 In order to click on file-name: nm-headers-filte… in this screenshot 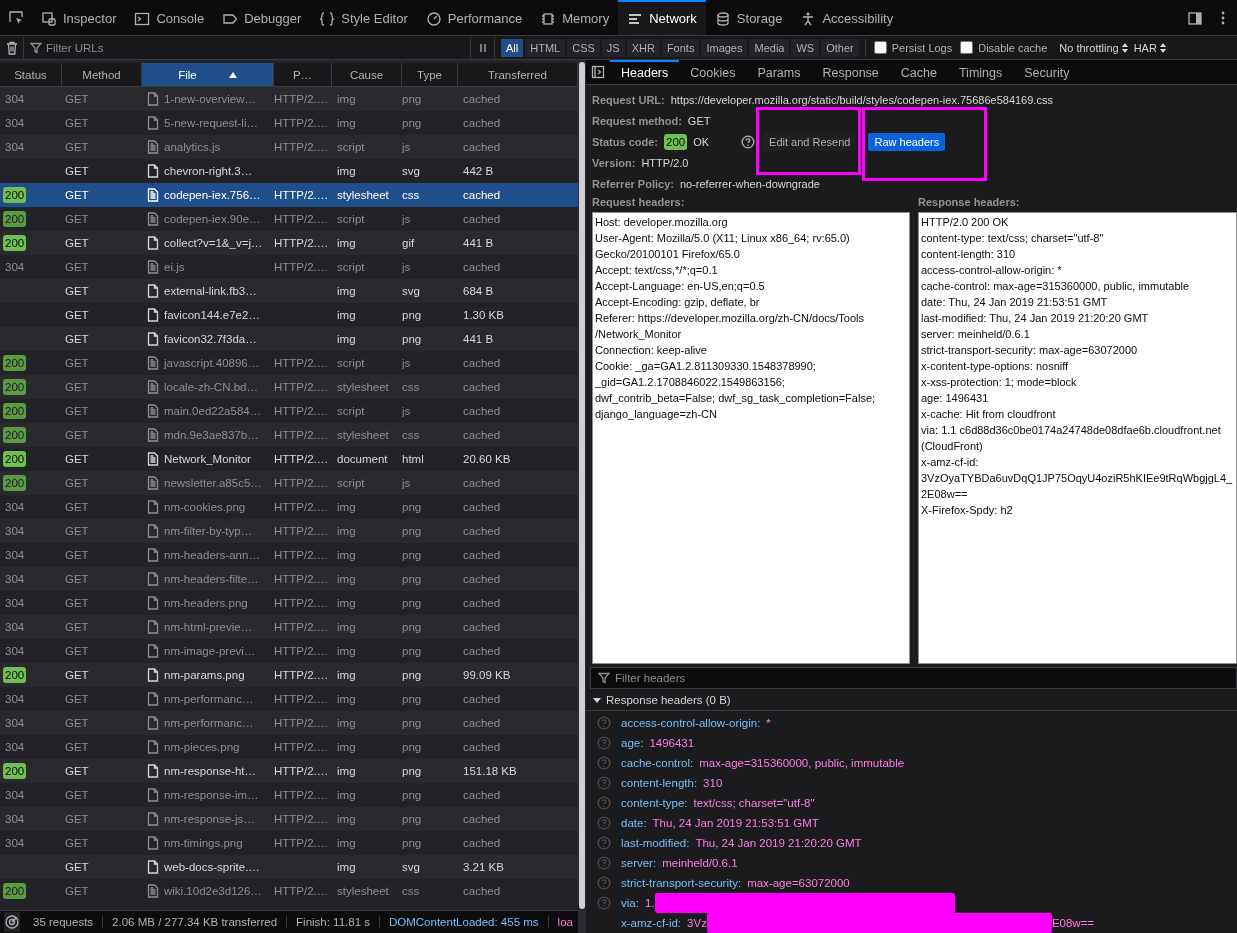, I will do `click(211, 579)`.